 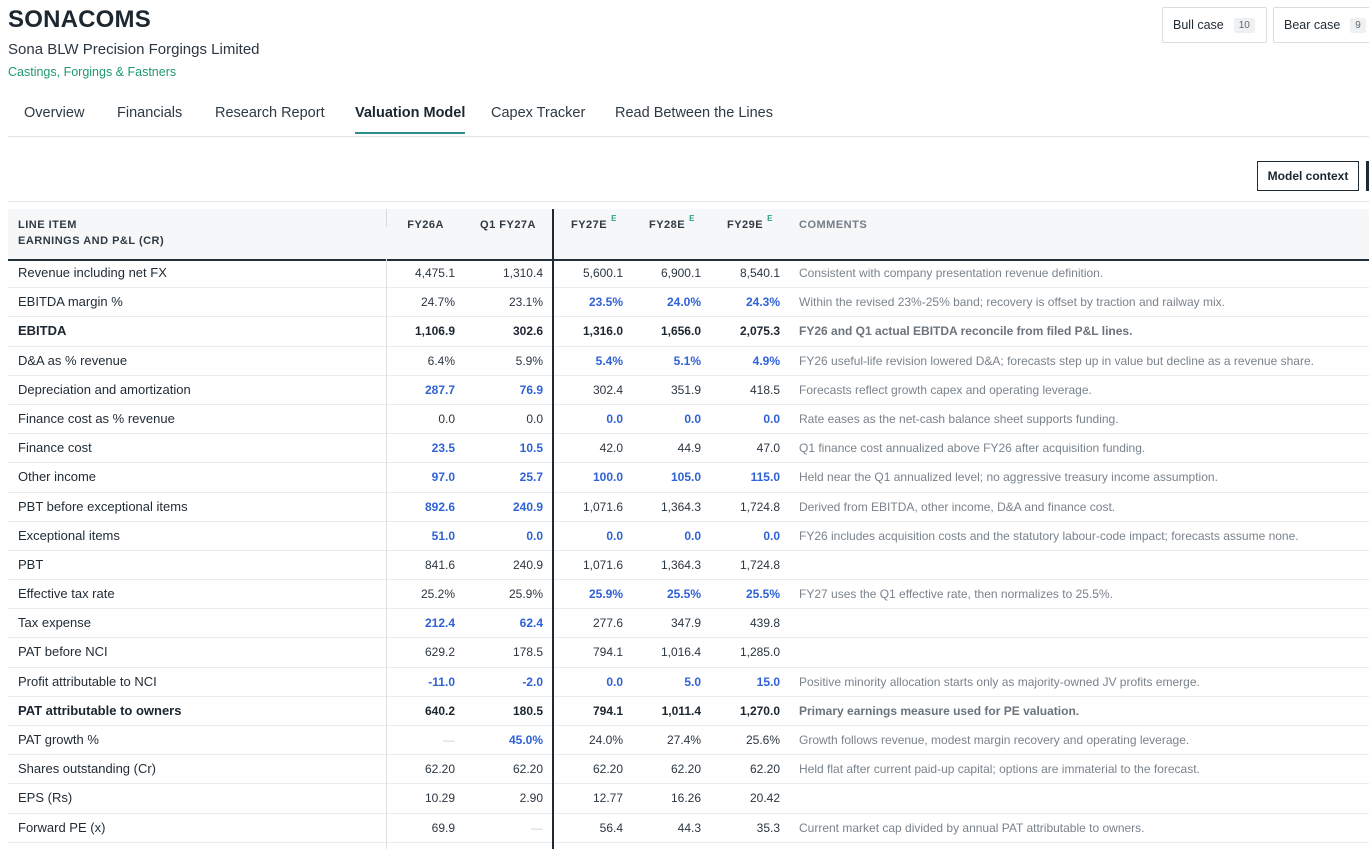 I want to click on value-cell: 351.9, so click(x=668, y=390).